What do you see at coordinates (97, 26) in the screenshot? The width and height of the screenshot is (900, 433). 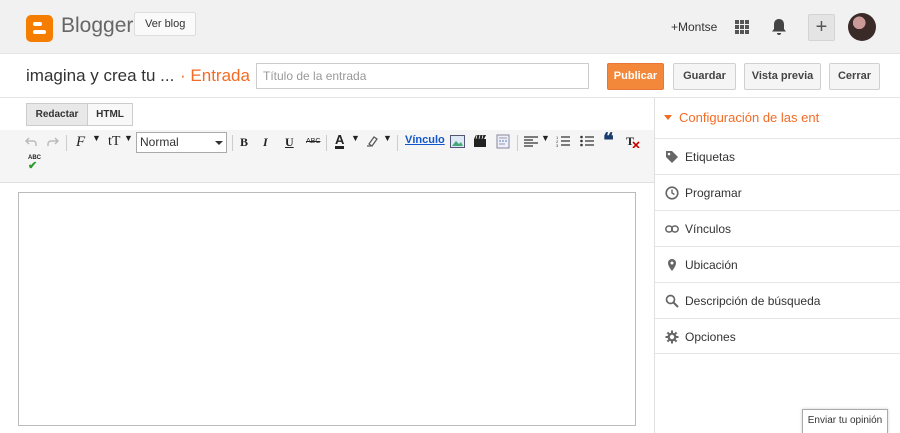 I see `brand-name: Blogger` at bounding box center [97, 26].